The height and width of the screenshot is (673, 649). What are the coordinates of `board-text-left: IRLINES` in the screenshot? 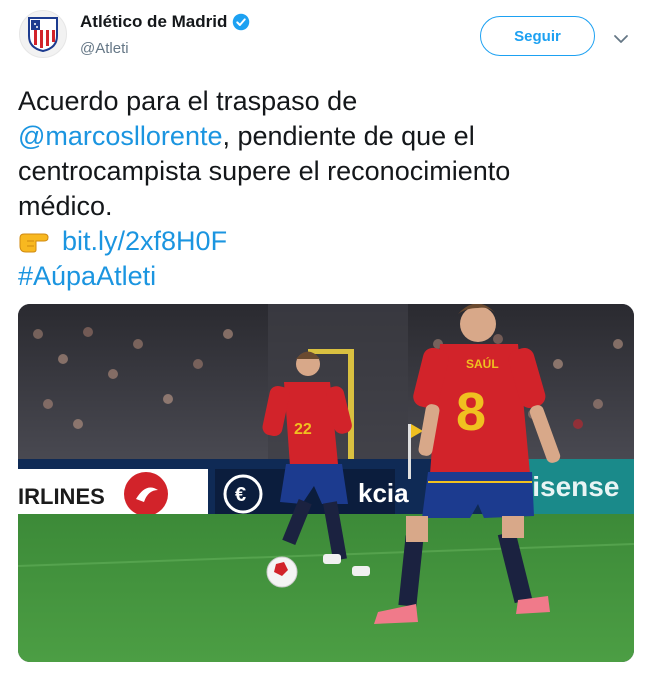 It's located at (61, 496).